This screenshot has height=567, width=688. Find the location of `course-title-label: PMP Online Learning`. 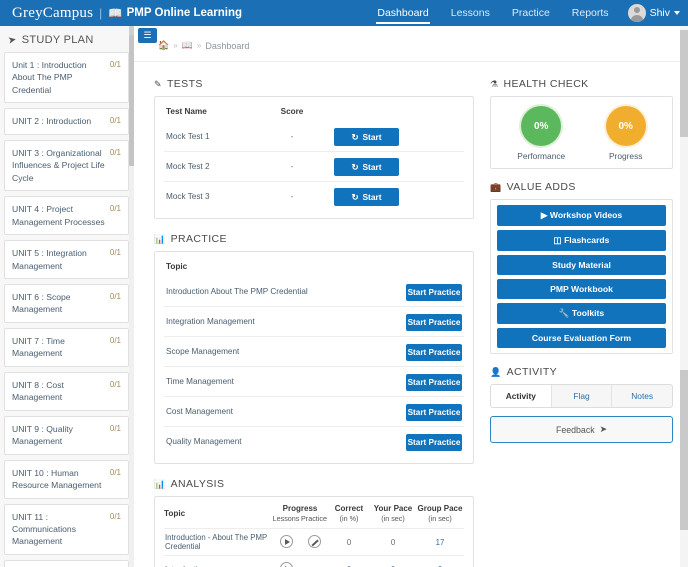

course-title-label: PMP Online Learning is located at coordinates (184, 13).